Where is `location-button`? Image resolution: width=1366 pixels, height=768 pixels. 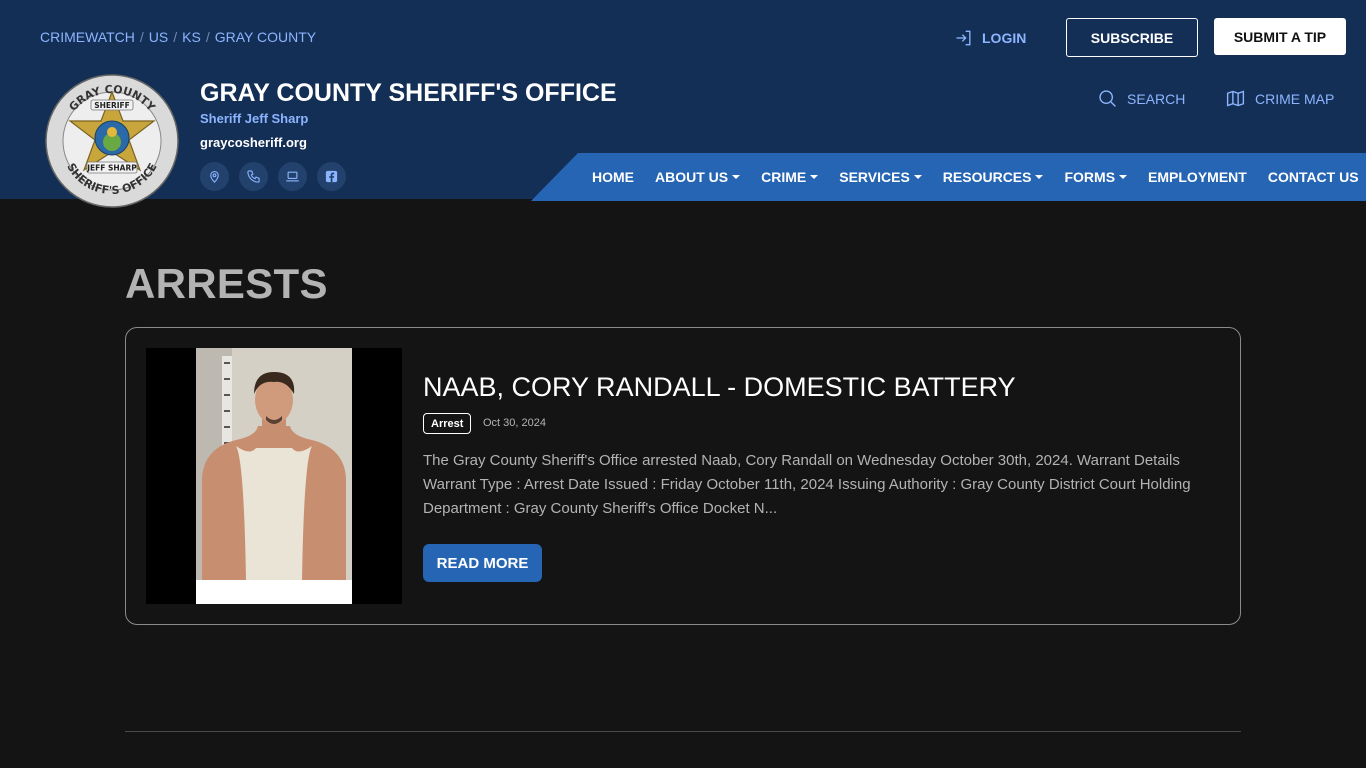
location-button is located at coordinates (214, 176).